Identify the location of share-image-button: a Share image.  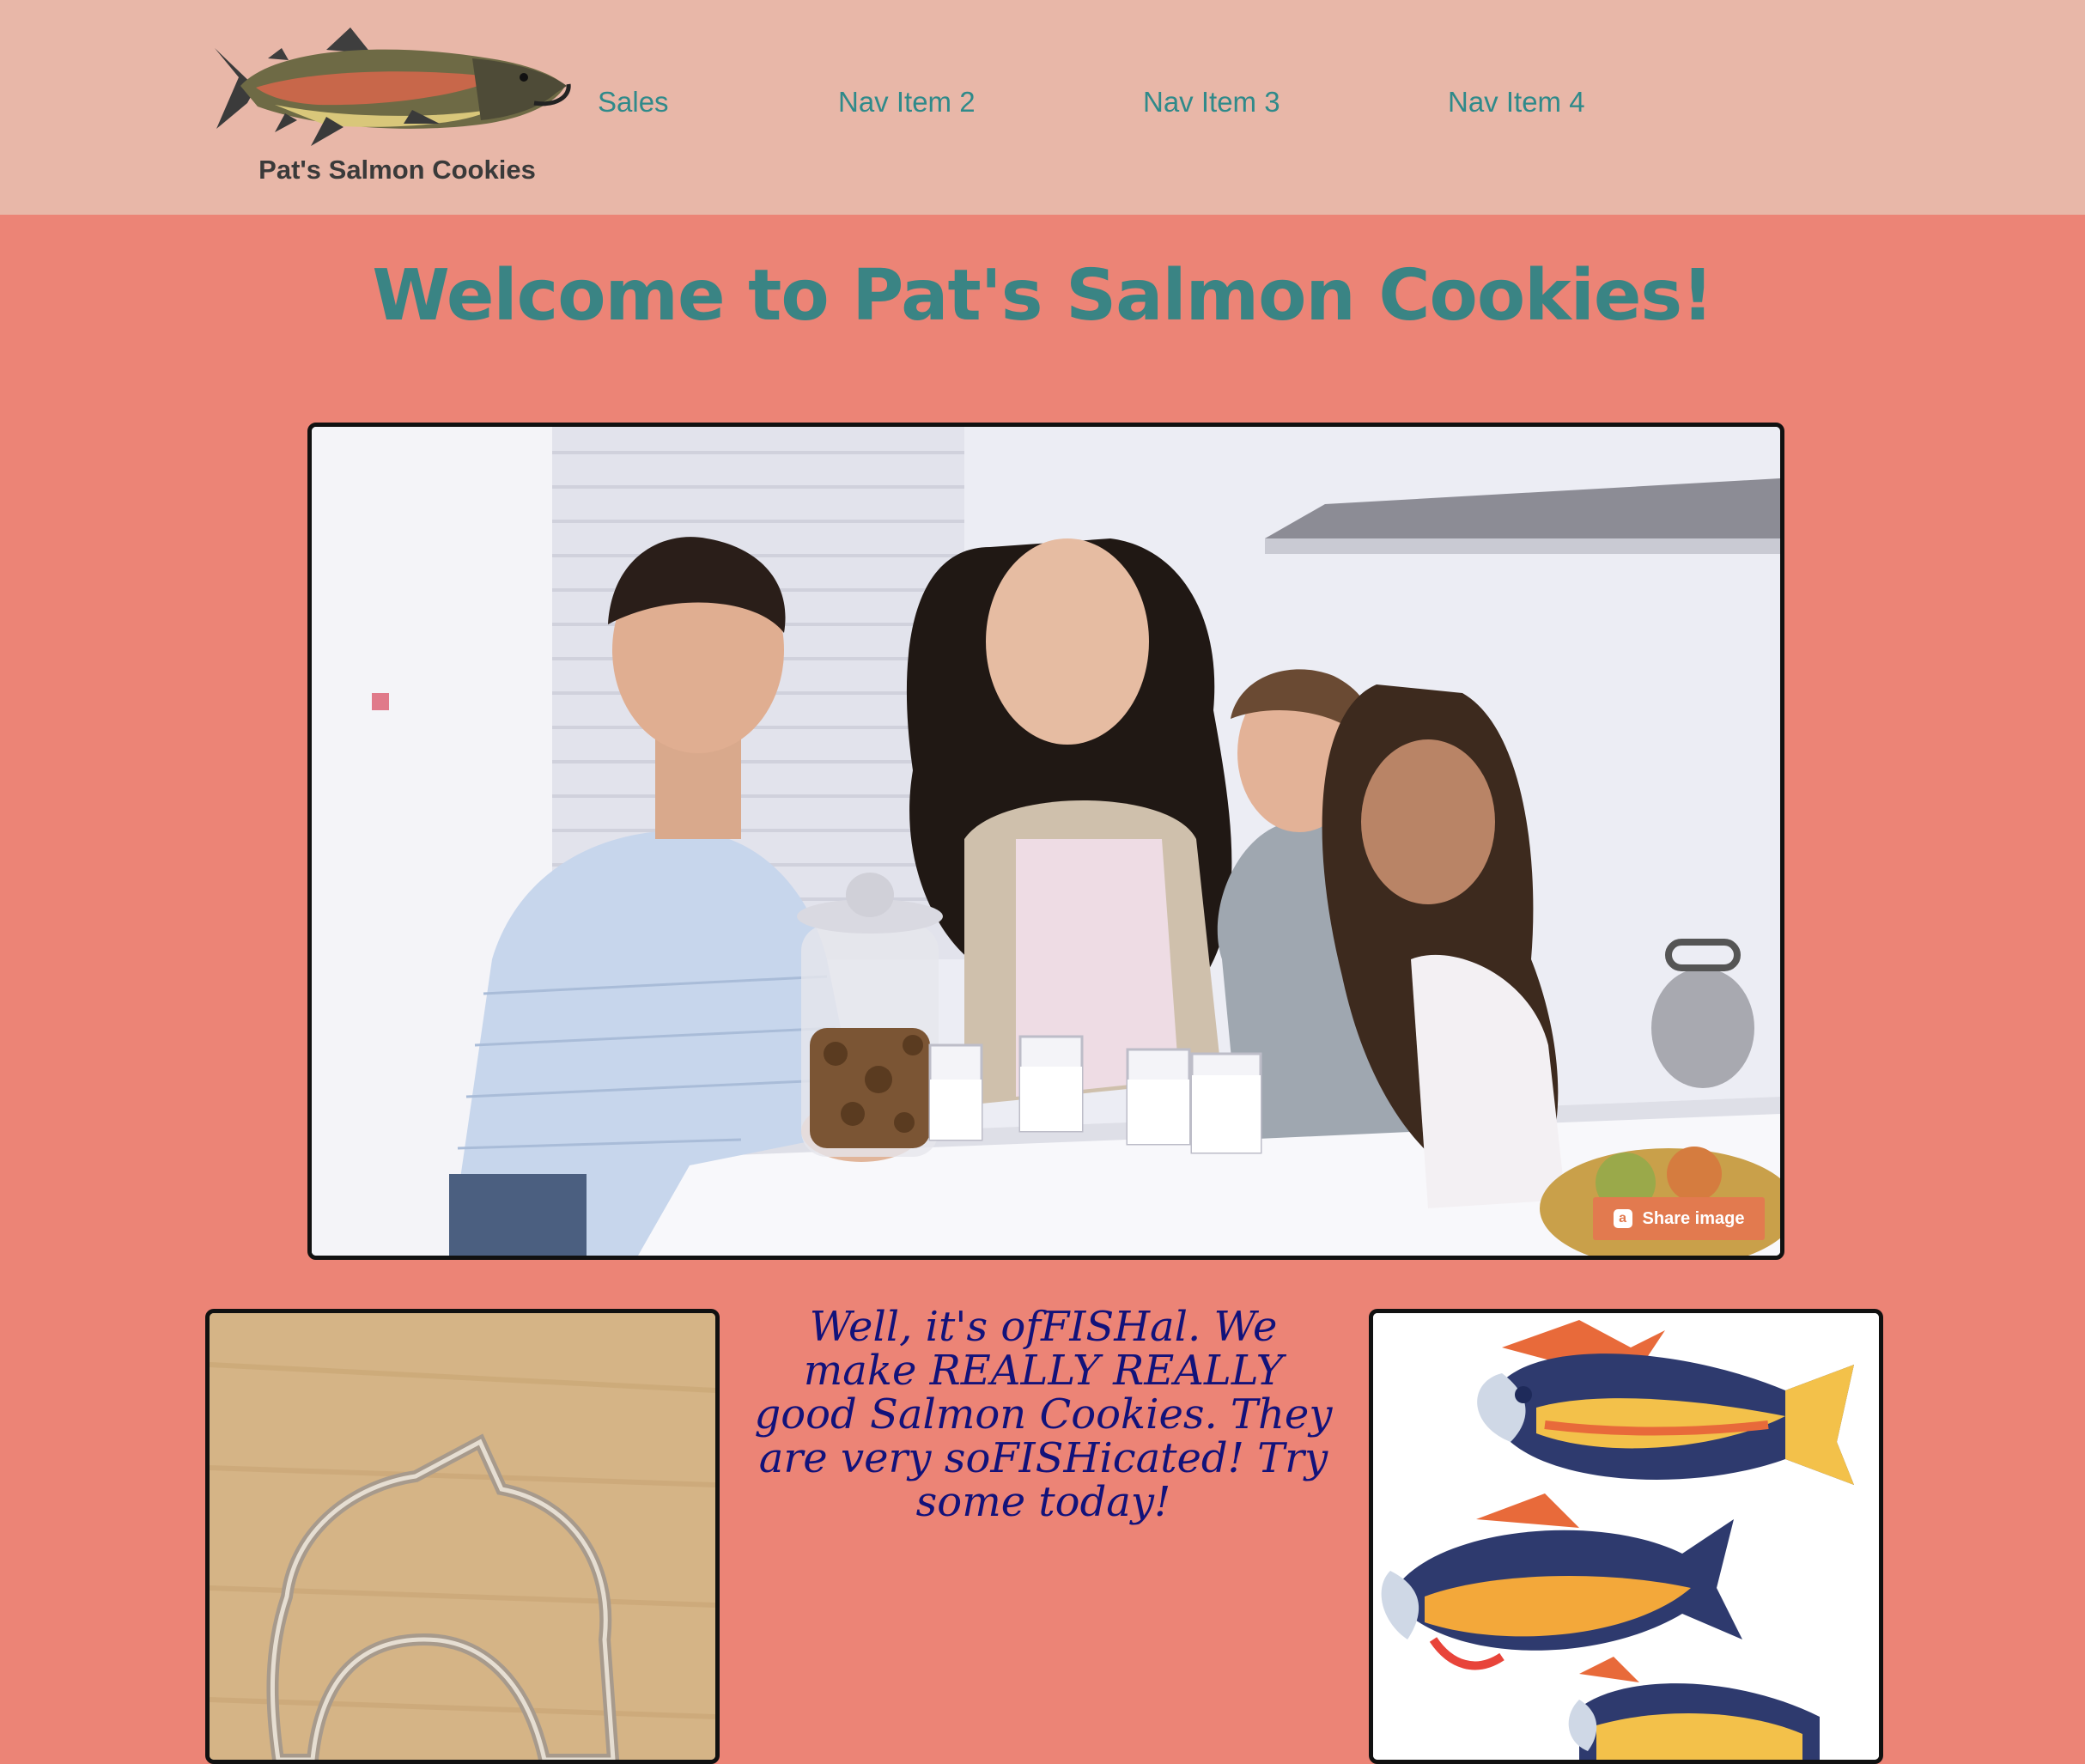
(1679, 1218).